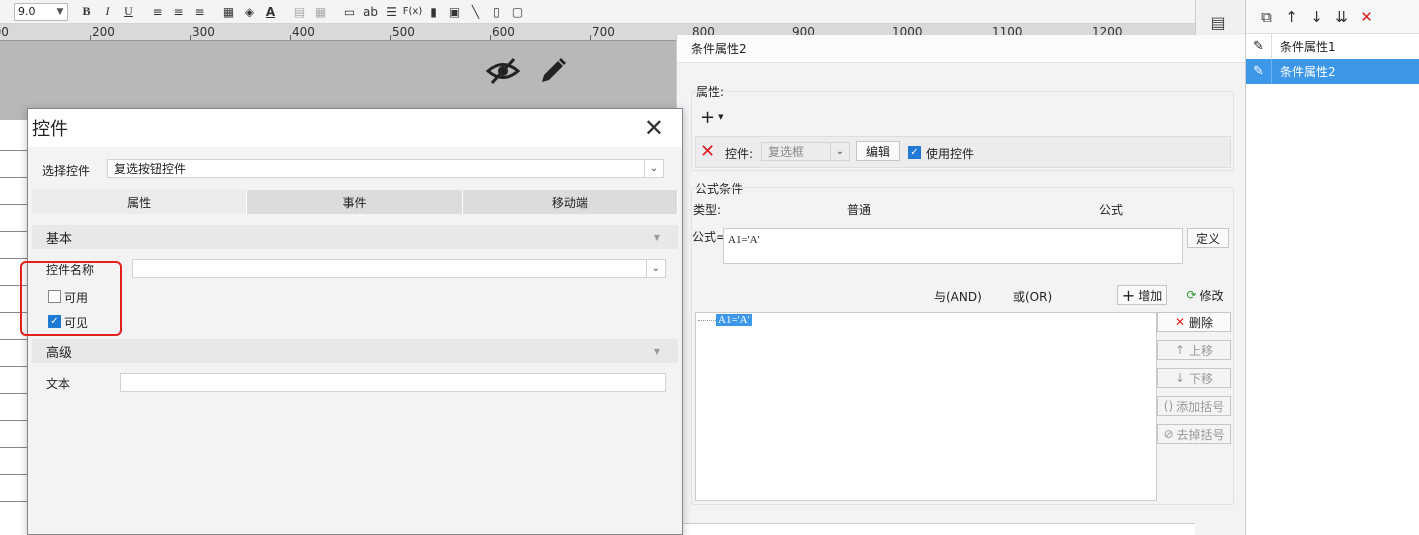 This screenshot has width=1419, height=535. Describe the element at coordinates (1168, 406) in the screenshot. I see `bracket-icon: ()` at that location.